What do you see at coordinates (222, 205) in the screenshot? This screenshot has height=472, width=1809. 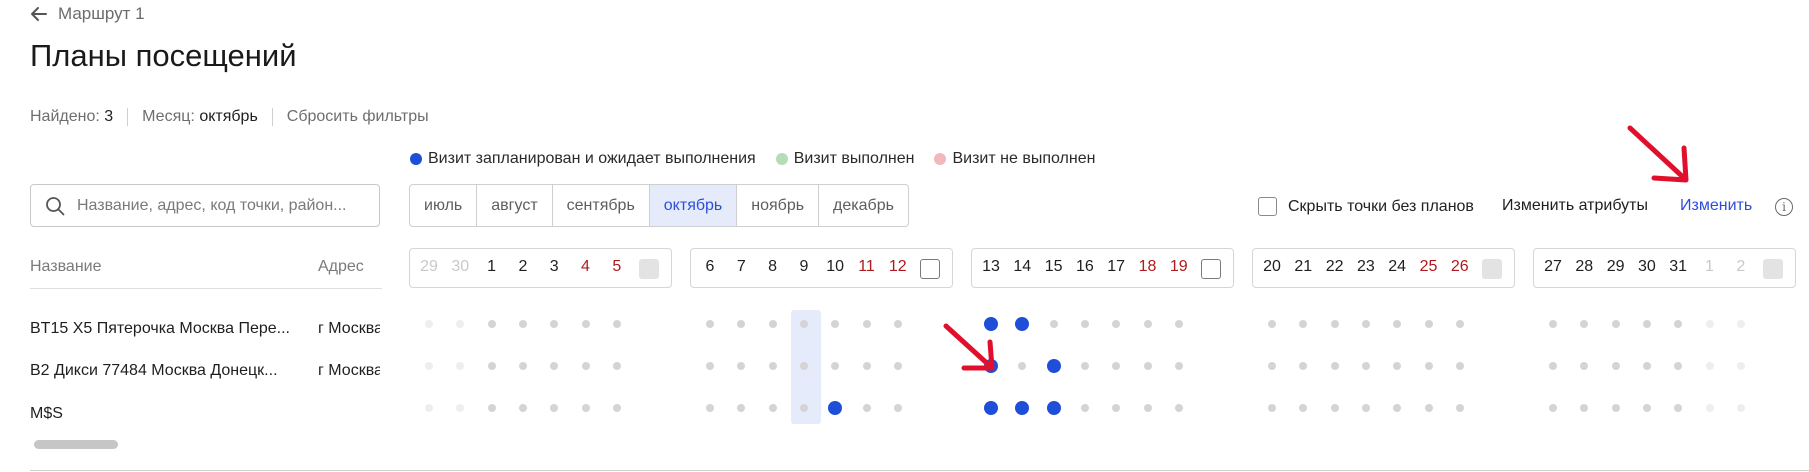 I see `search-input` at bounding box center [222, 205].